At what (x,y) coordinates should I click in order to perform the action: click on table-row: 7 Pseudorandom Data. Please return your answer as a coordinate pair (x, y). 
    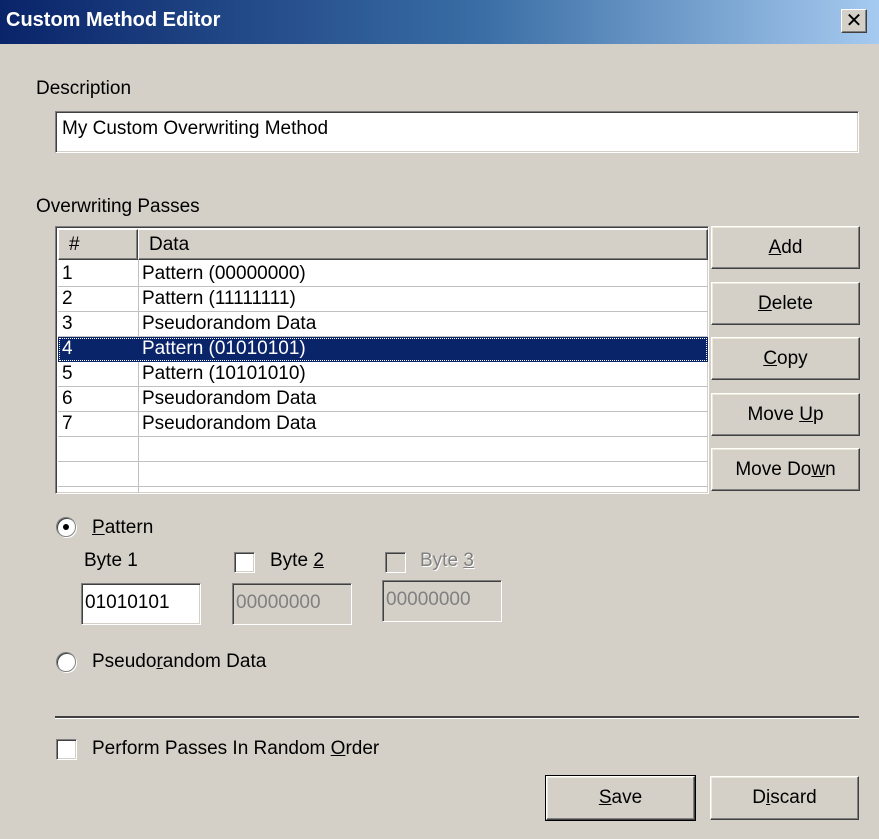
    Looking at the image, I should click on (383, 424).